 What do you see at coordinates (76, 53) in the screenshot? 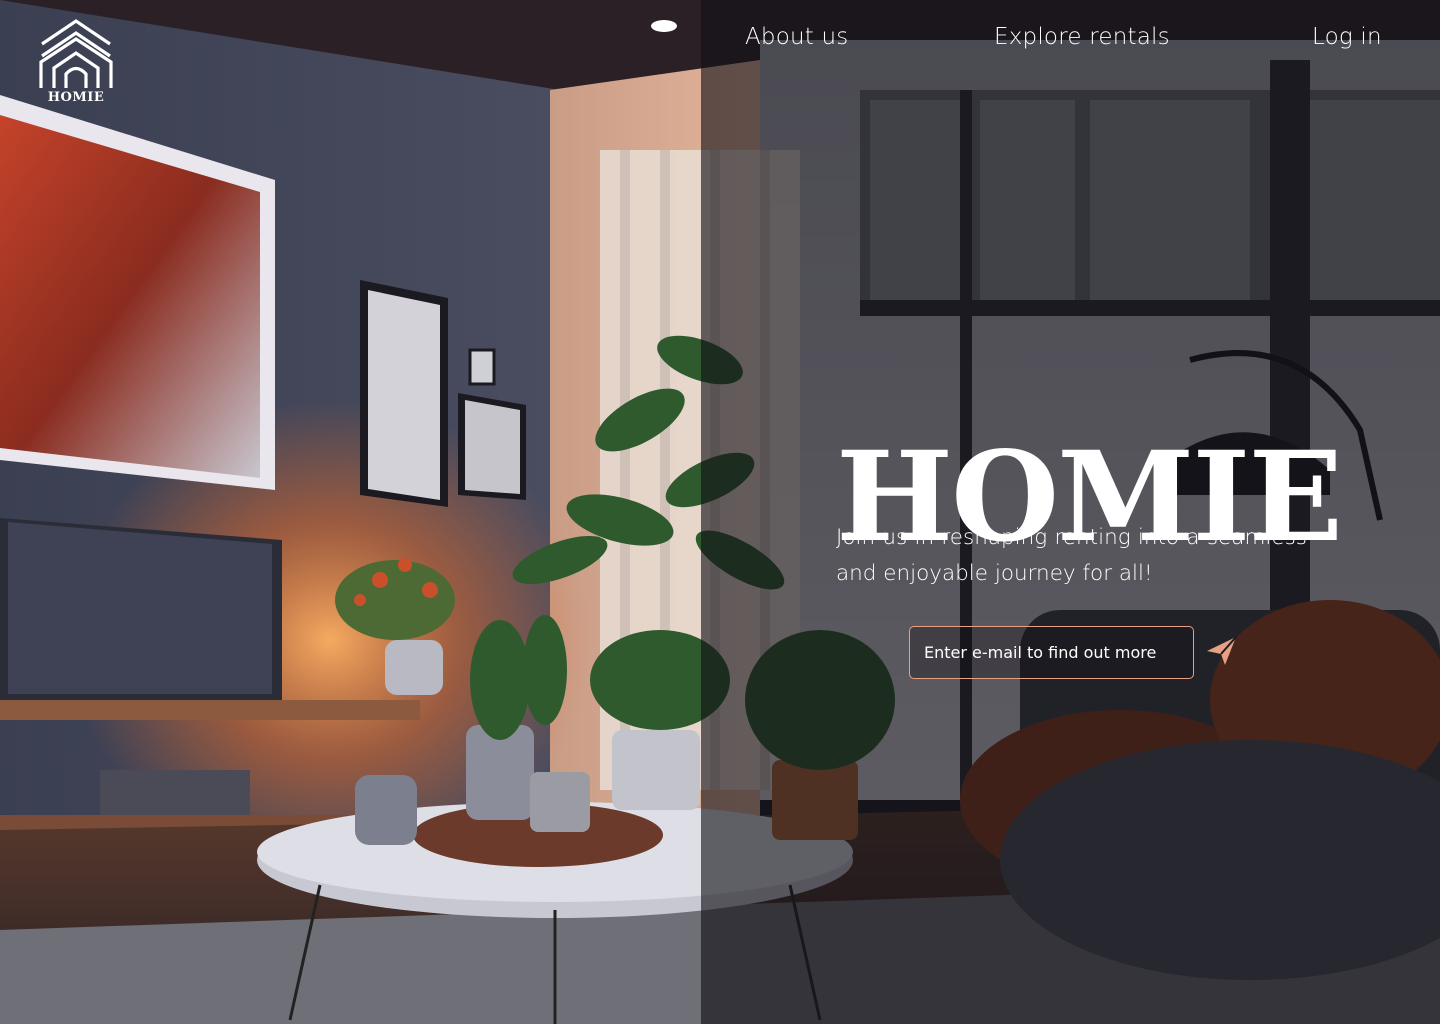
I see `house-icon` at bounding box center [76, 53].